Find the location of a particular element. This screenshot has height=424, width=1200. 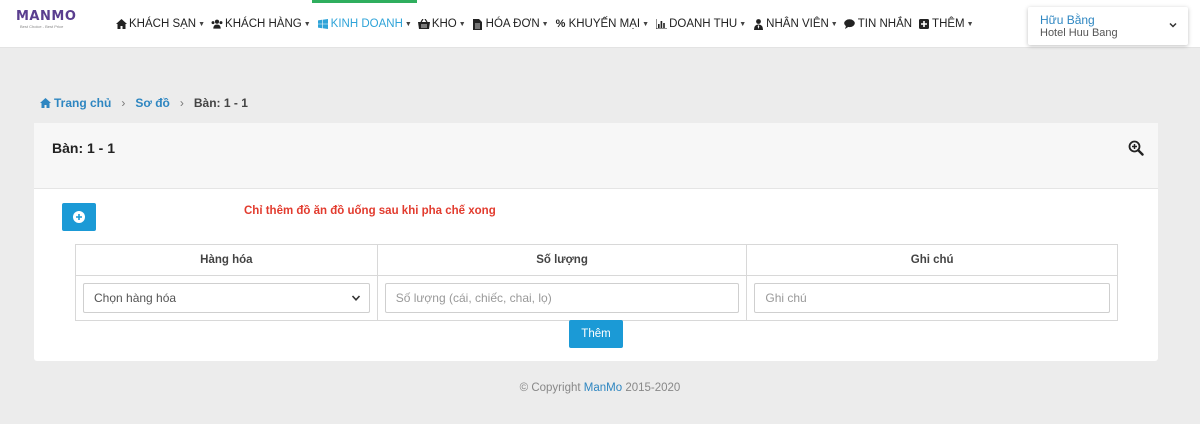

copyright-years: 2015-2020 is located at coordinates (651, 388).